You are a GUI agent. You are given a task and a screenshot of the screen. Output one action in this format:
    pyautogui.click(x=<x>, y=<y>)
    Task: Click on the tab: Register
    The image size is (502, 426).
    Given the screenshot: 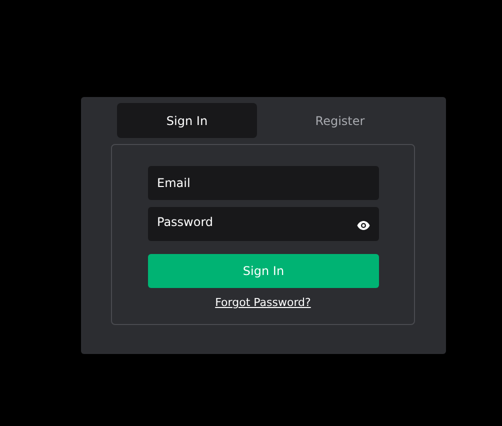 What is the action you would take?
    pyautogui.click(x=340, y=120)
    